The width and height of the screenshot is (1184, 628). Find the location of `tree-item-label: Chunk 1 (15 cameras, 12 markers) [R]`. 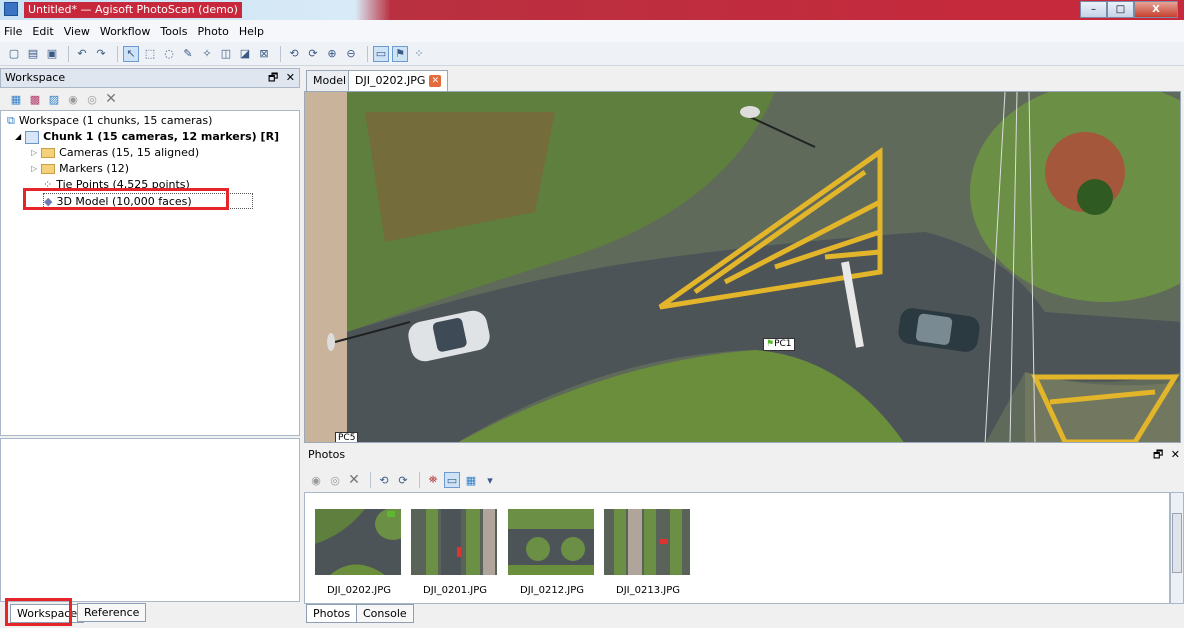

tree-item-label: Chunk 1 (15 cameras, 12 markers) [R] is located at coordinates (161, 136).